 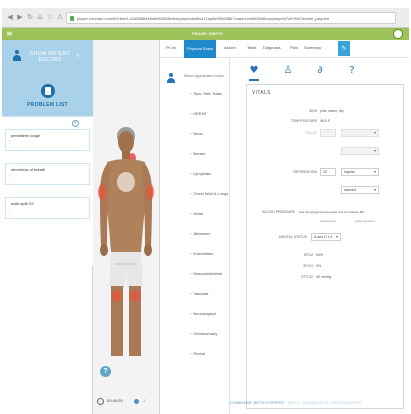 I want to click on exam-item-label: Genitourinary, so click(x=205, y=333).